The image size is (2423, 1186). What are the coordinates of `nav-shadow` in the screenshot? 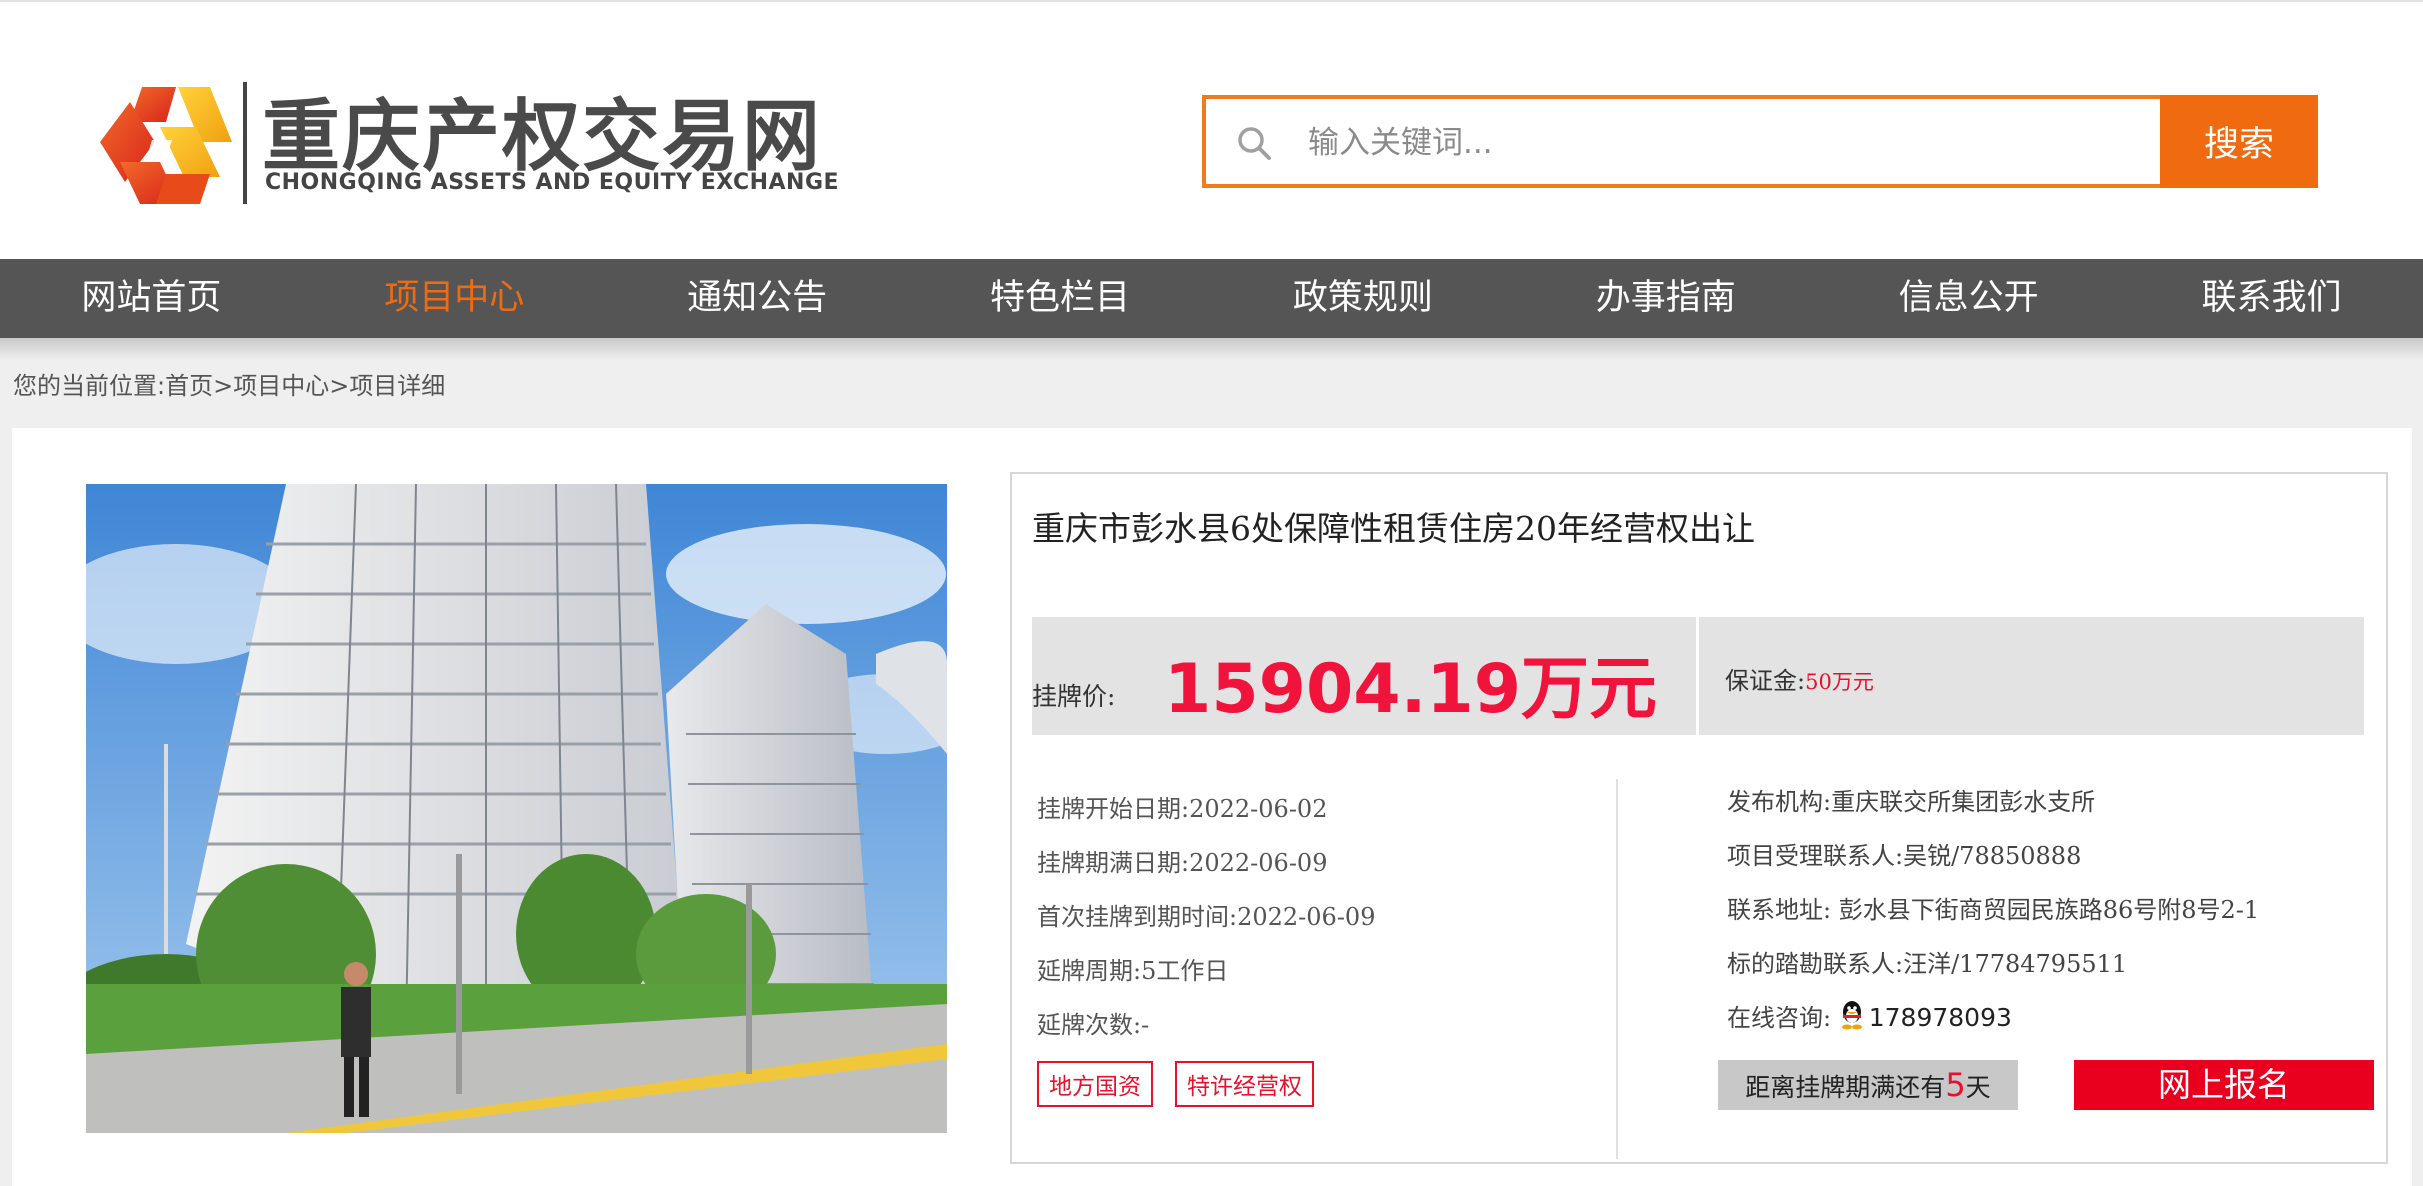 It's located at (1211, 349).